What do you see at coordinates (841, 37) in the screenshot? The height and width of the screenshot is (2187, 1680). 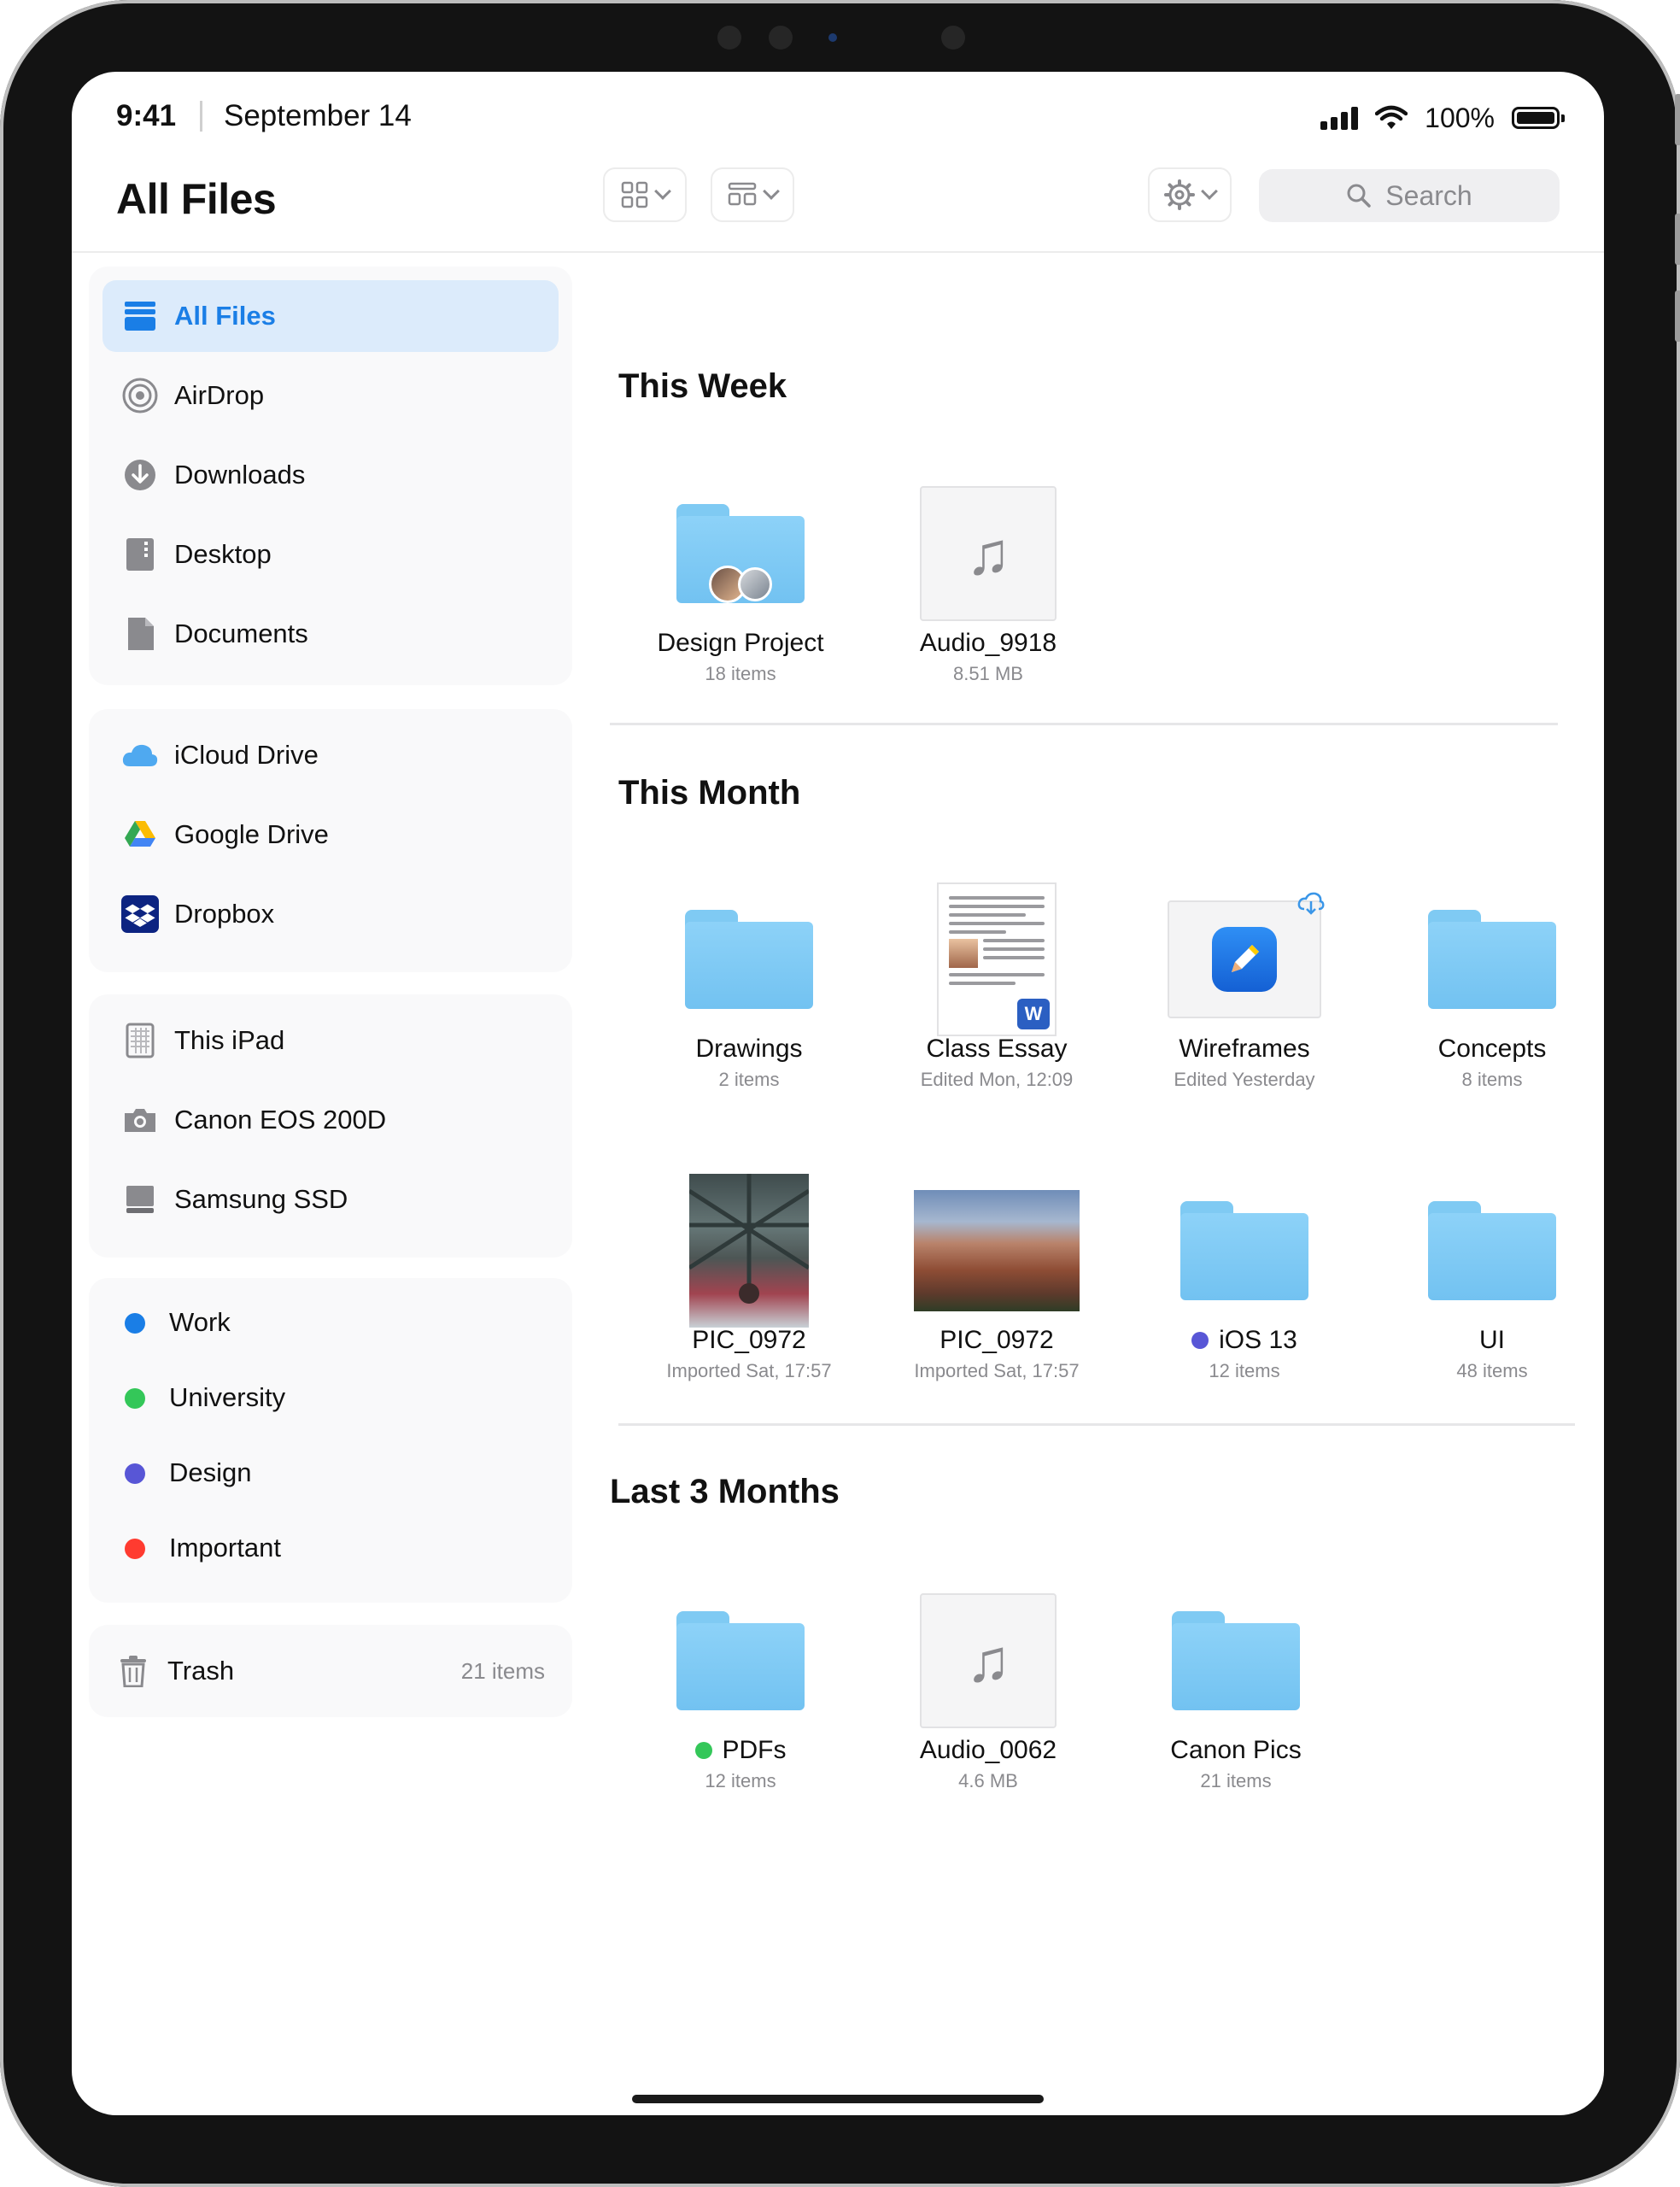 I see `camera-array` at bounding box center [841, 37].